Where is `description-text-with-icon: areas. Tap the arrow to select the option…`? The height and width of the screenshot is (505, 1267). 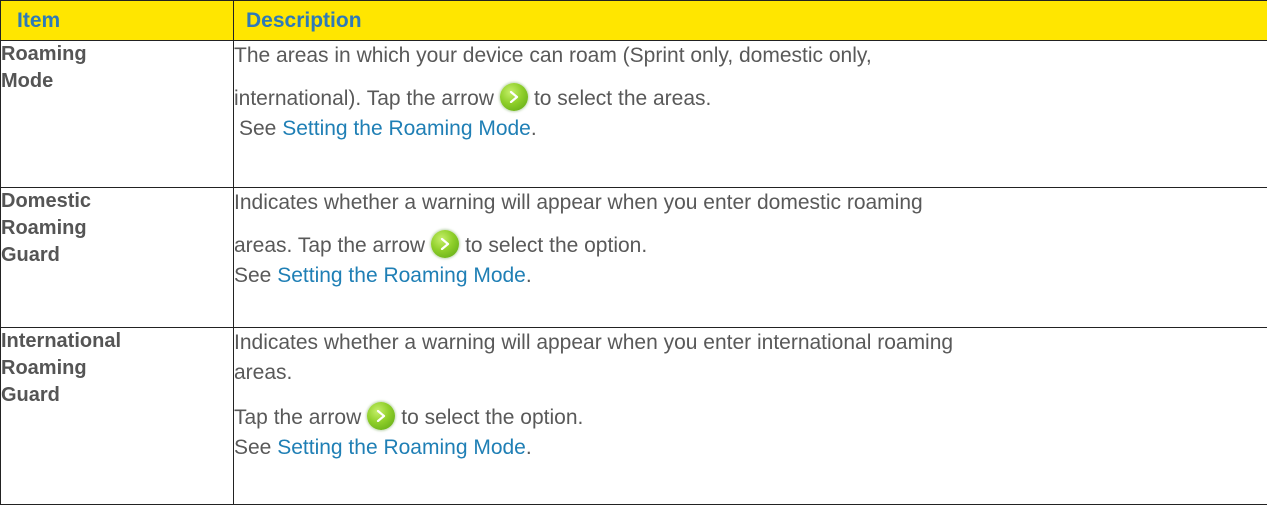
description-text-with-icon: areas. Tap the arrow to select the option… is located at coordinates (750, 245).